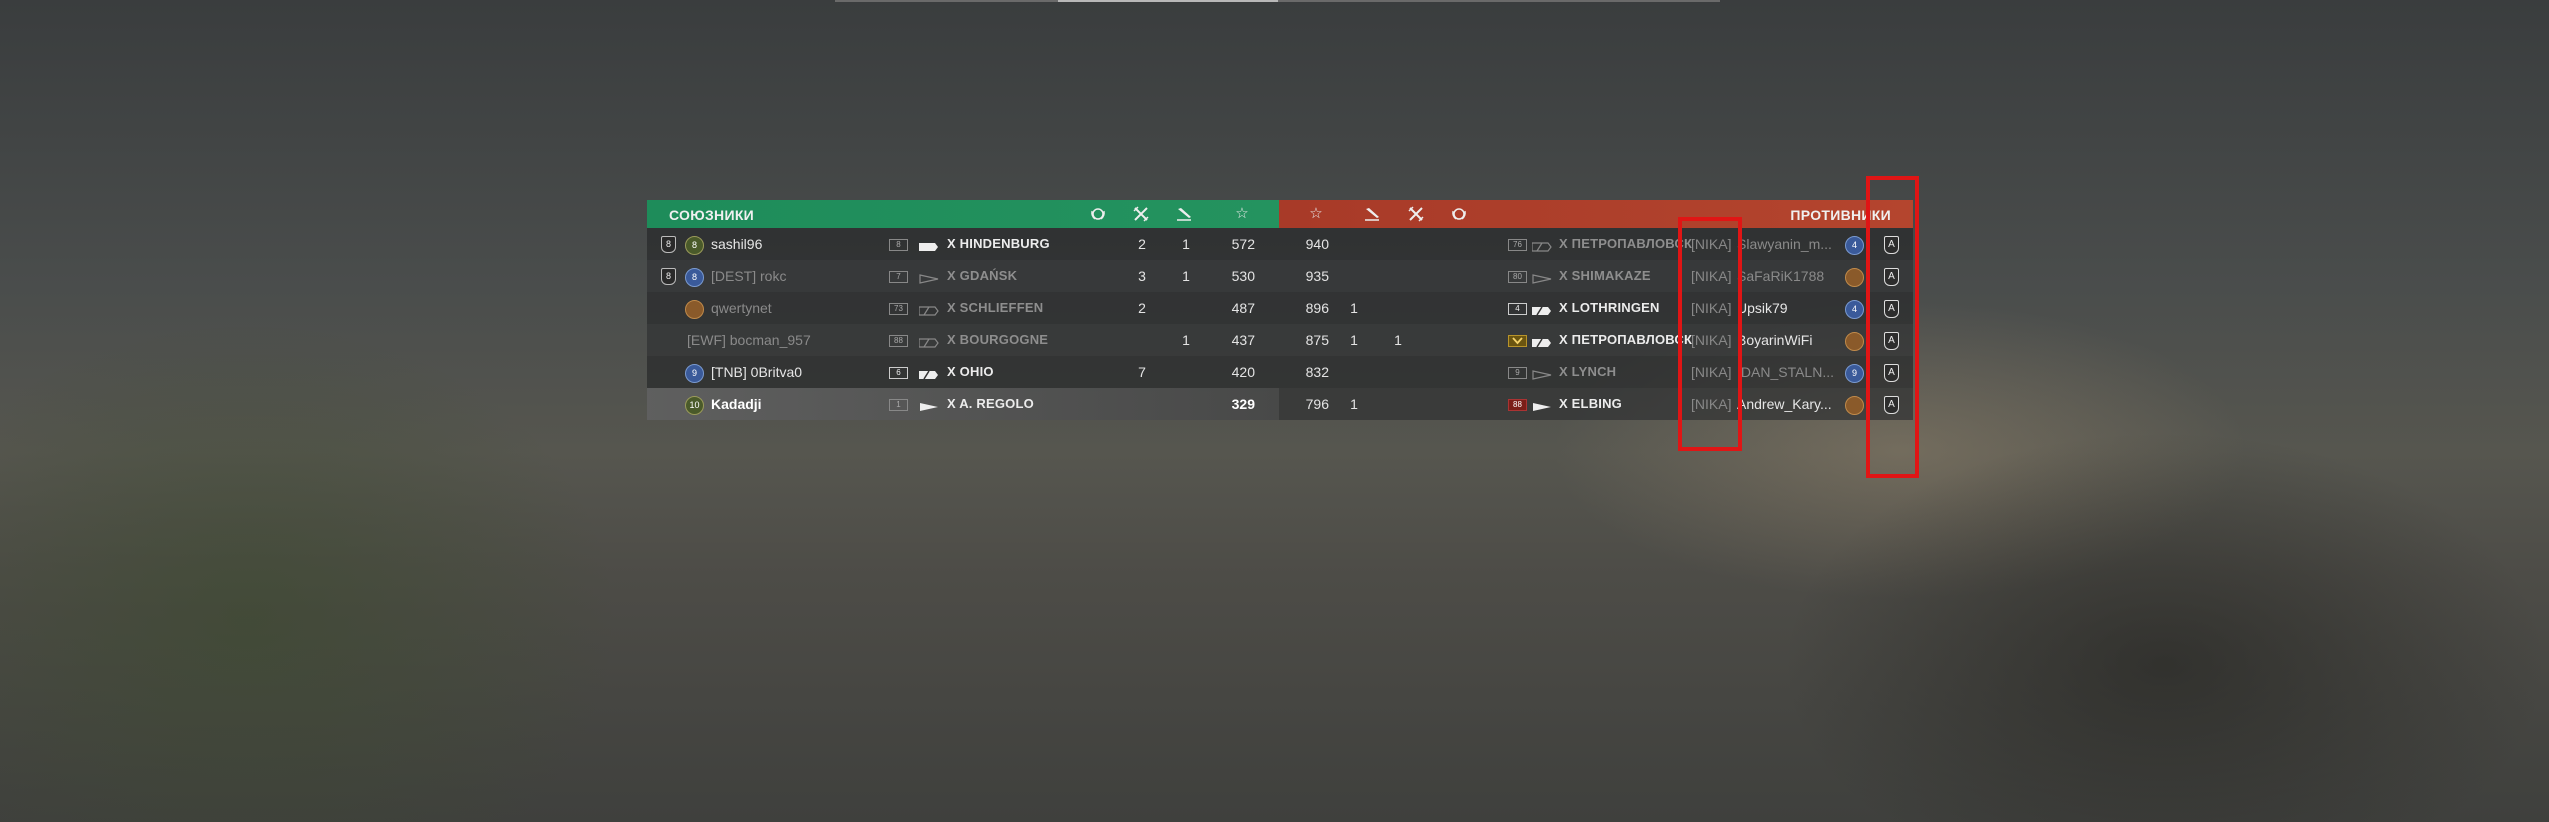  What do you see at coordinates (990, 403) in the screenshot?
I see `ship-name: X A. REGOLO` at bounding box center [990, 403].